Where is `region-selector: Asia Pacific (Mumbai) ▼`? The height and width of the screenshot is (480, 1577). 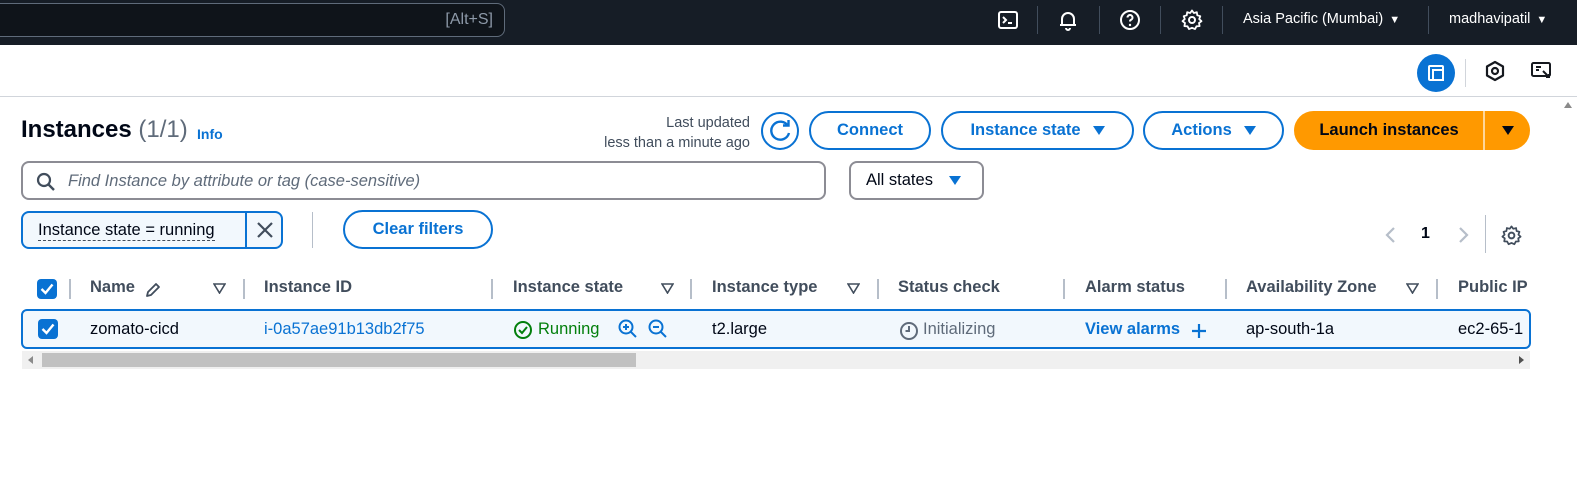
region-selector: Asia Pacific (Mumbai) ▼ is located at coordinates (1321, 19).